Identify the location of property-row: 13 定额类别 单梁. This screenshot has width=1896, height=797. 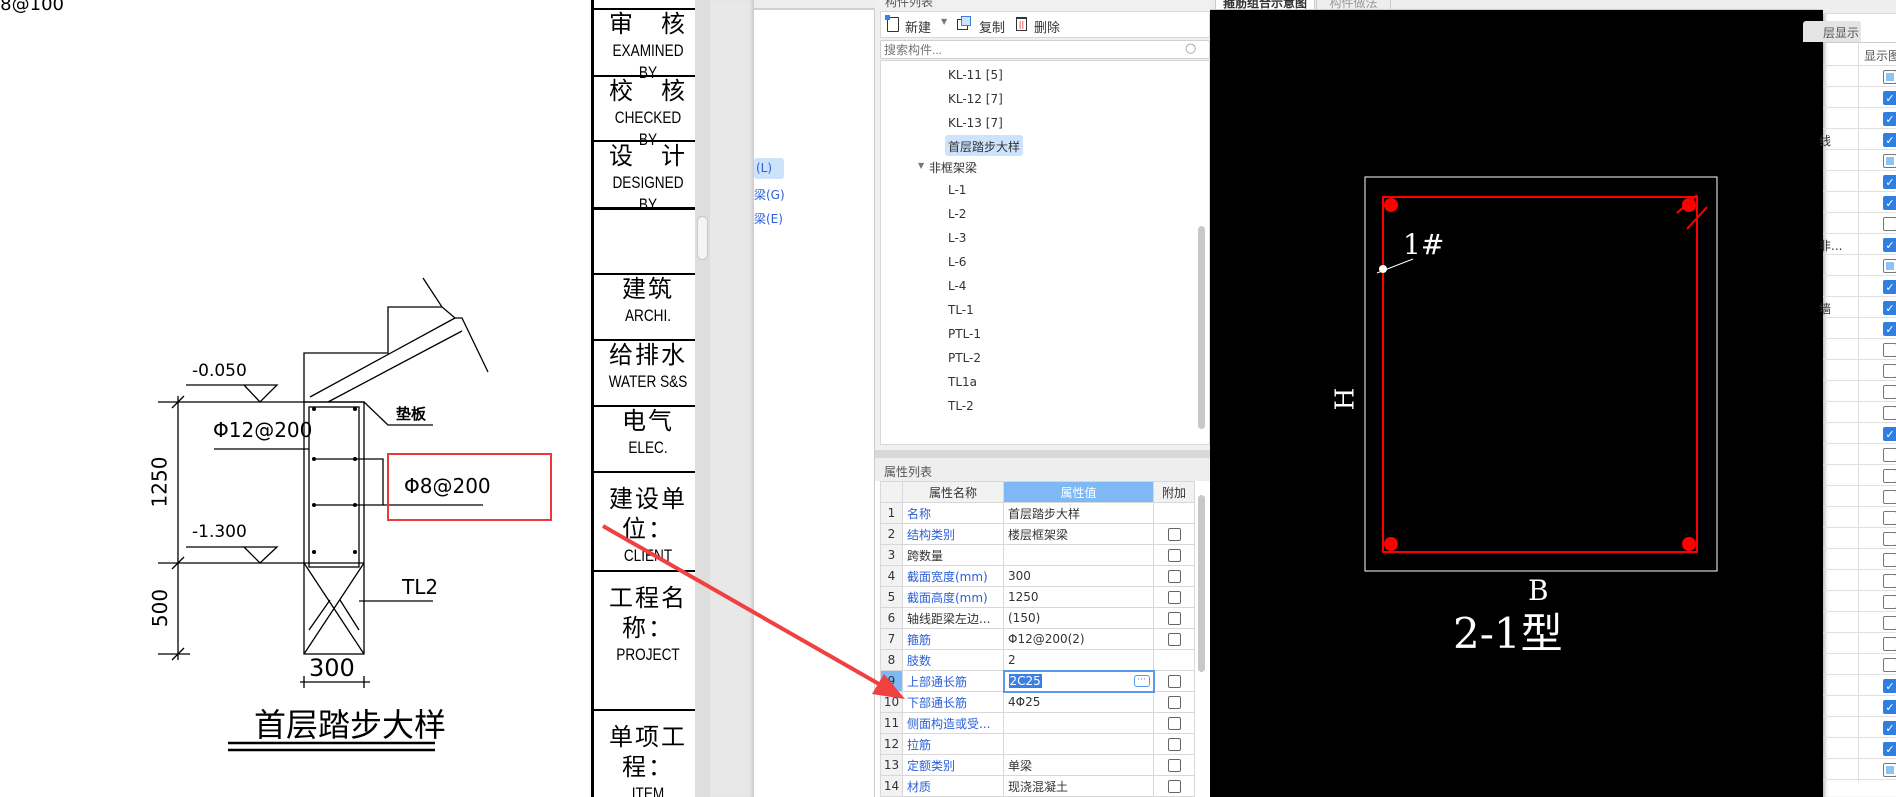
(1037, 765).